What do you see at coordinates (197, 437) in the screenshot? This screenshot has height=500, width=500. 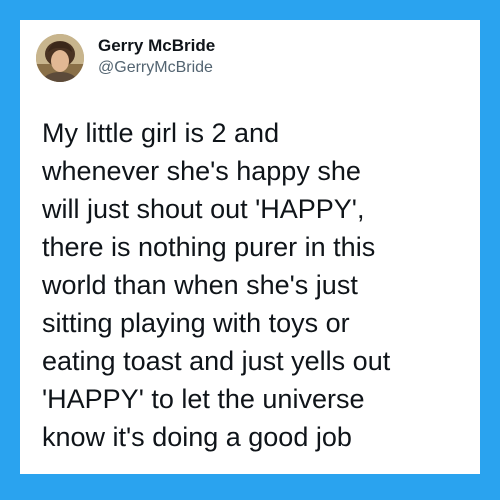 I see `tweet-text-line: know it's doing a good job` at bounding box center [197, 437].